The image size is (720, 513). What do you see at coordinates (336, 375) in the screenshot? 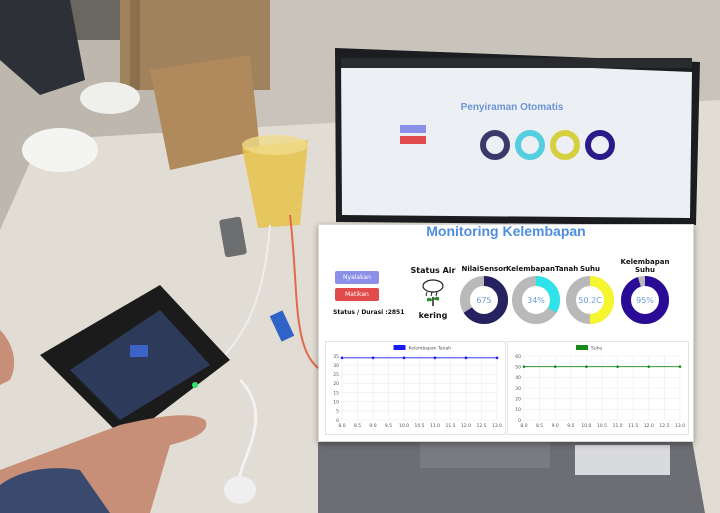
I see `y-tick-label: 25` at bounding box center [336, 375].